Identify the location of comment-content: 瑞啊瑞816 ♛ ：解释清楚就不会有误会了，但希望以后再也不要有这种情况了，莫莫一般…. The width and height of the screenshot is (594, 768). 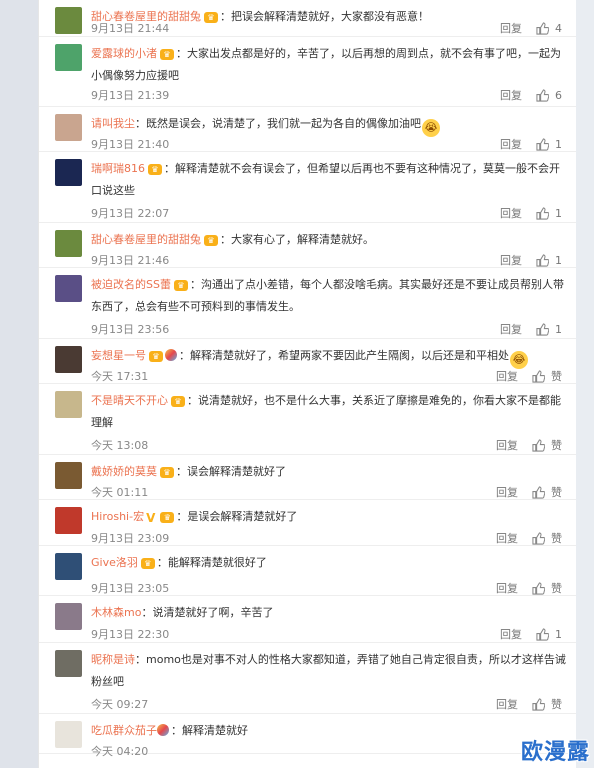
(330, 180).